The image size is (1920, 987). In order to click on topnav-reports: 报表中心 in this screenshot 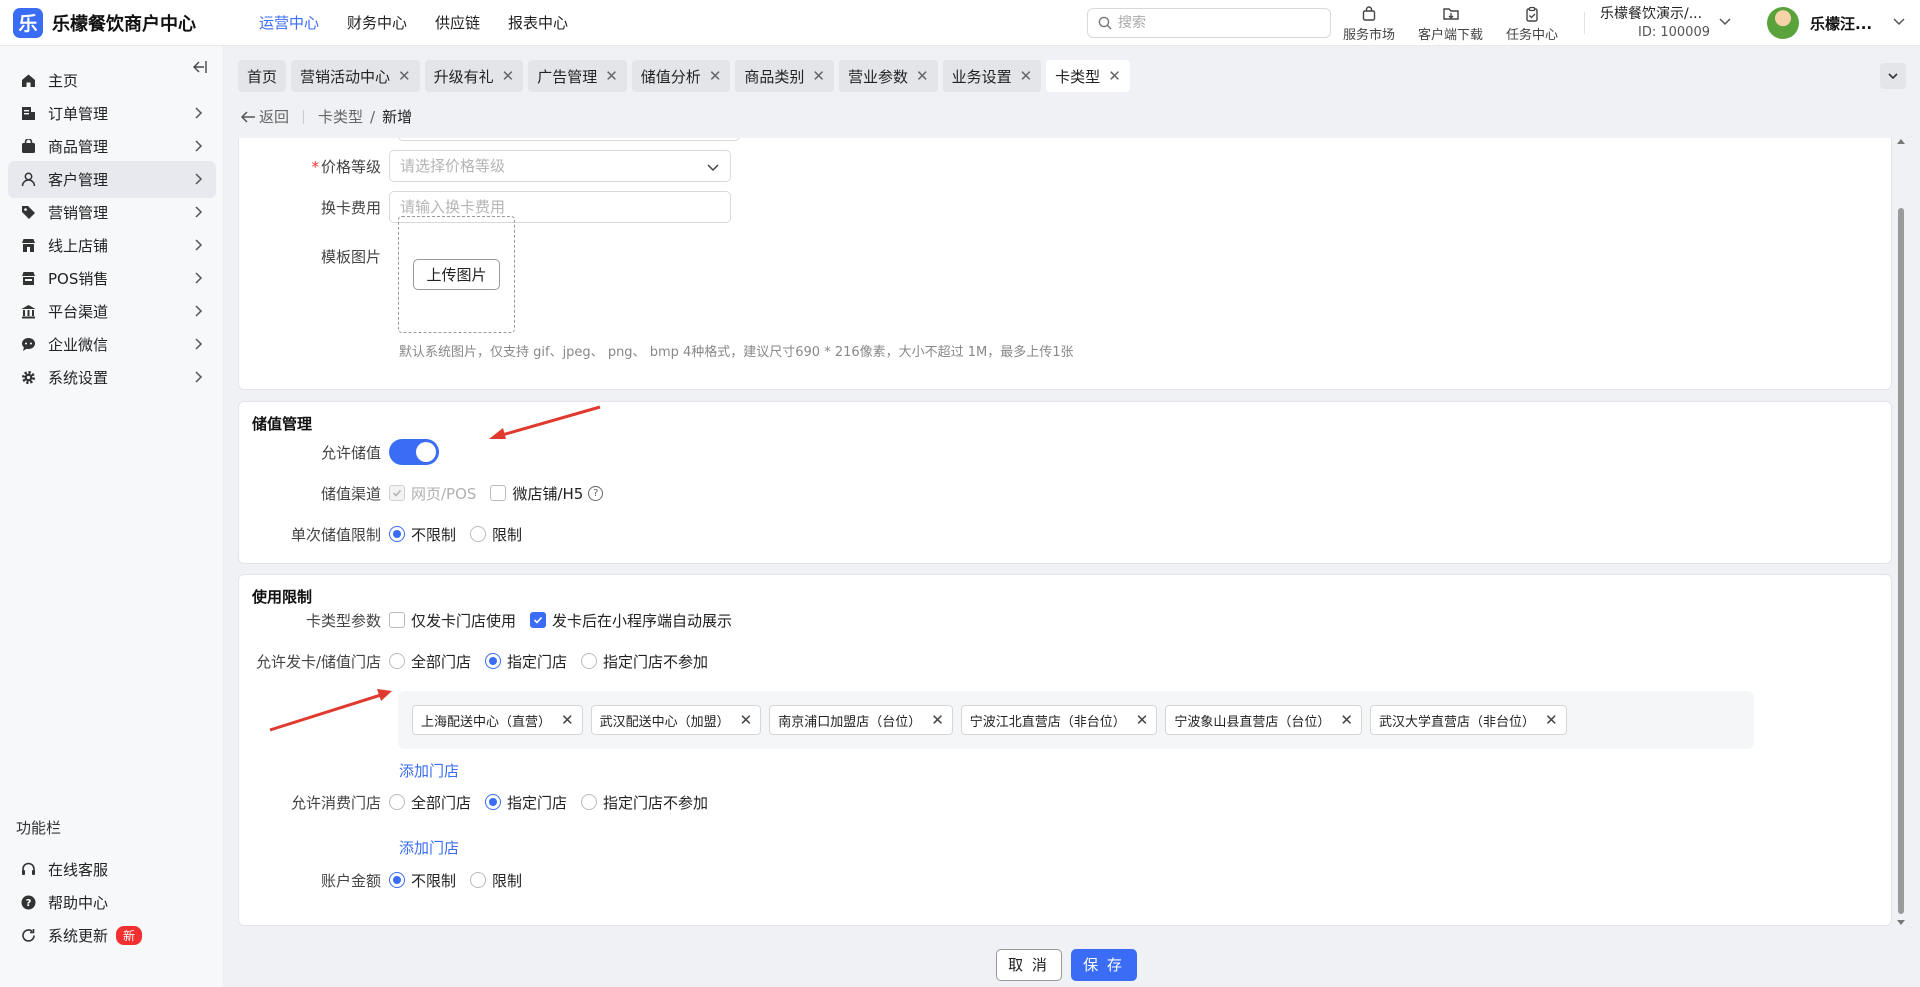, I will do `click(538, 22)`.